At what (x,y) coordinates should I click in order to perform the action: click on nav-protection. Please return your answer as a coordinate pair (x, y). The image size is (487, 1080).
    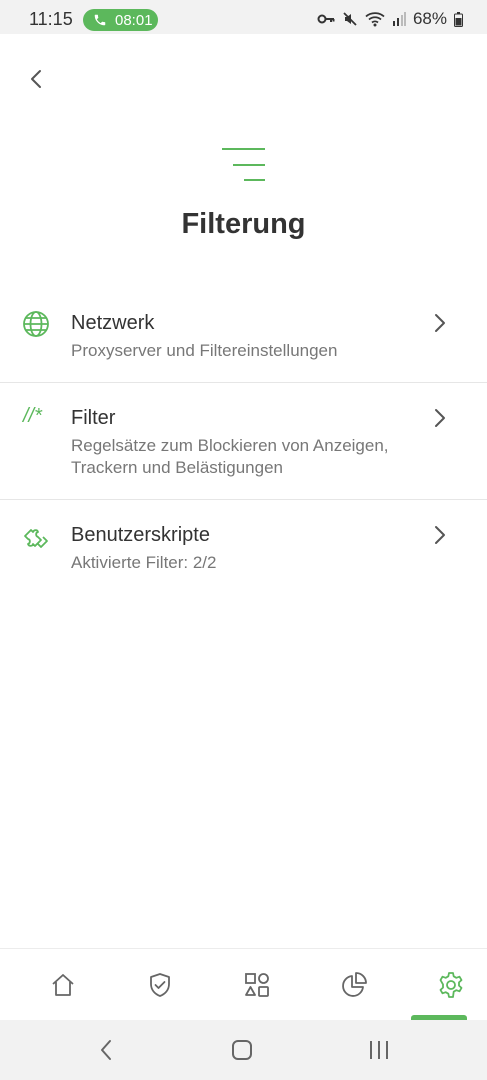
    Looking at the image, I should click on (160, 984).